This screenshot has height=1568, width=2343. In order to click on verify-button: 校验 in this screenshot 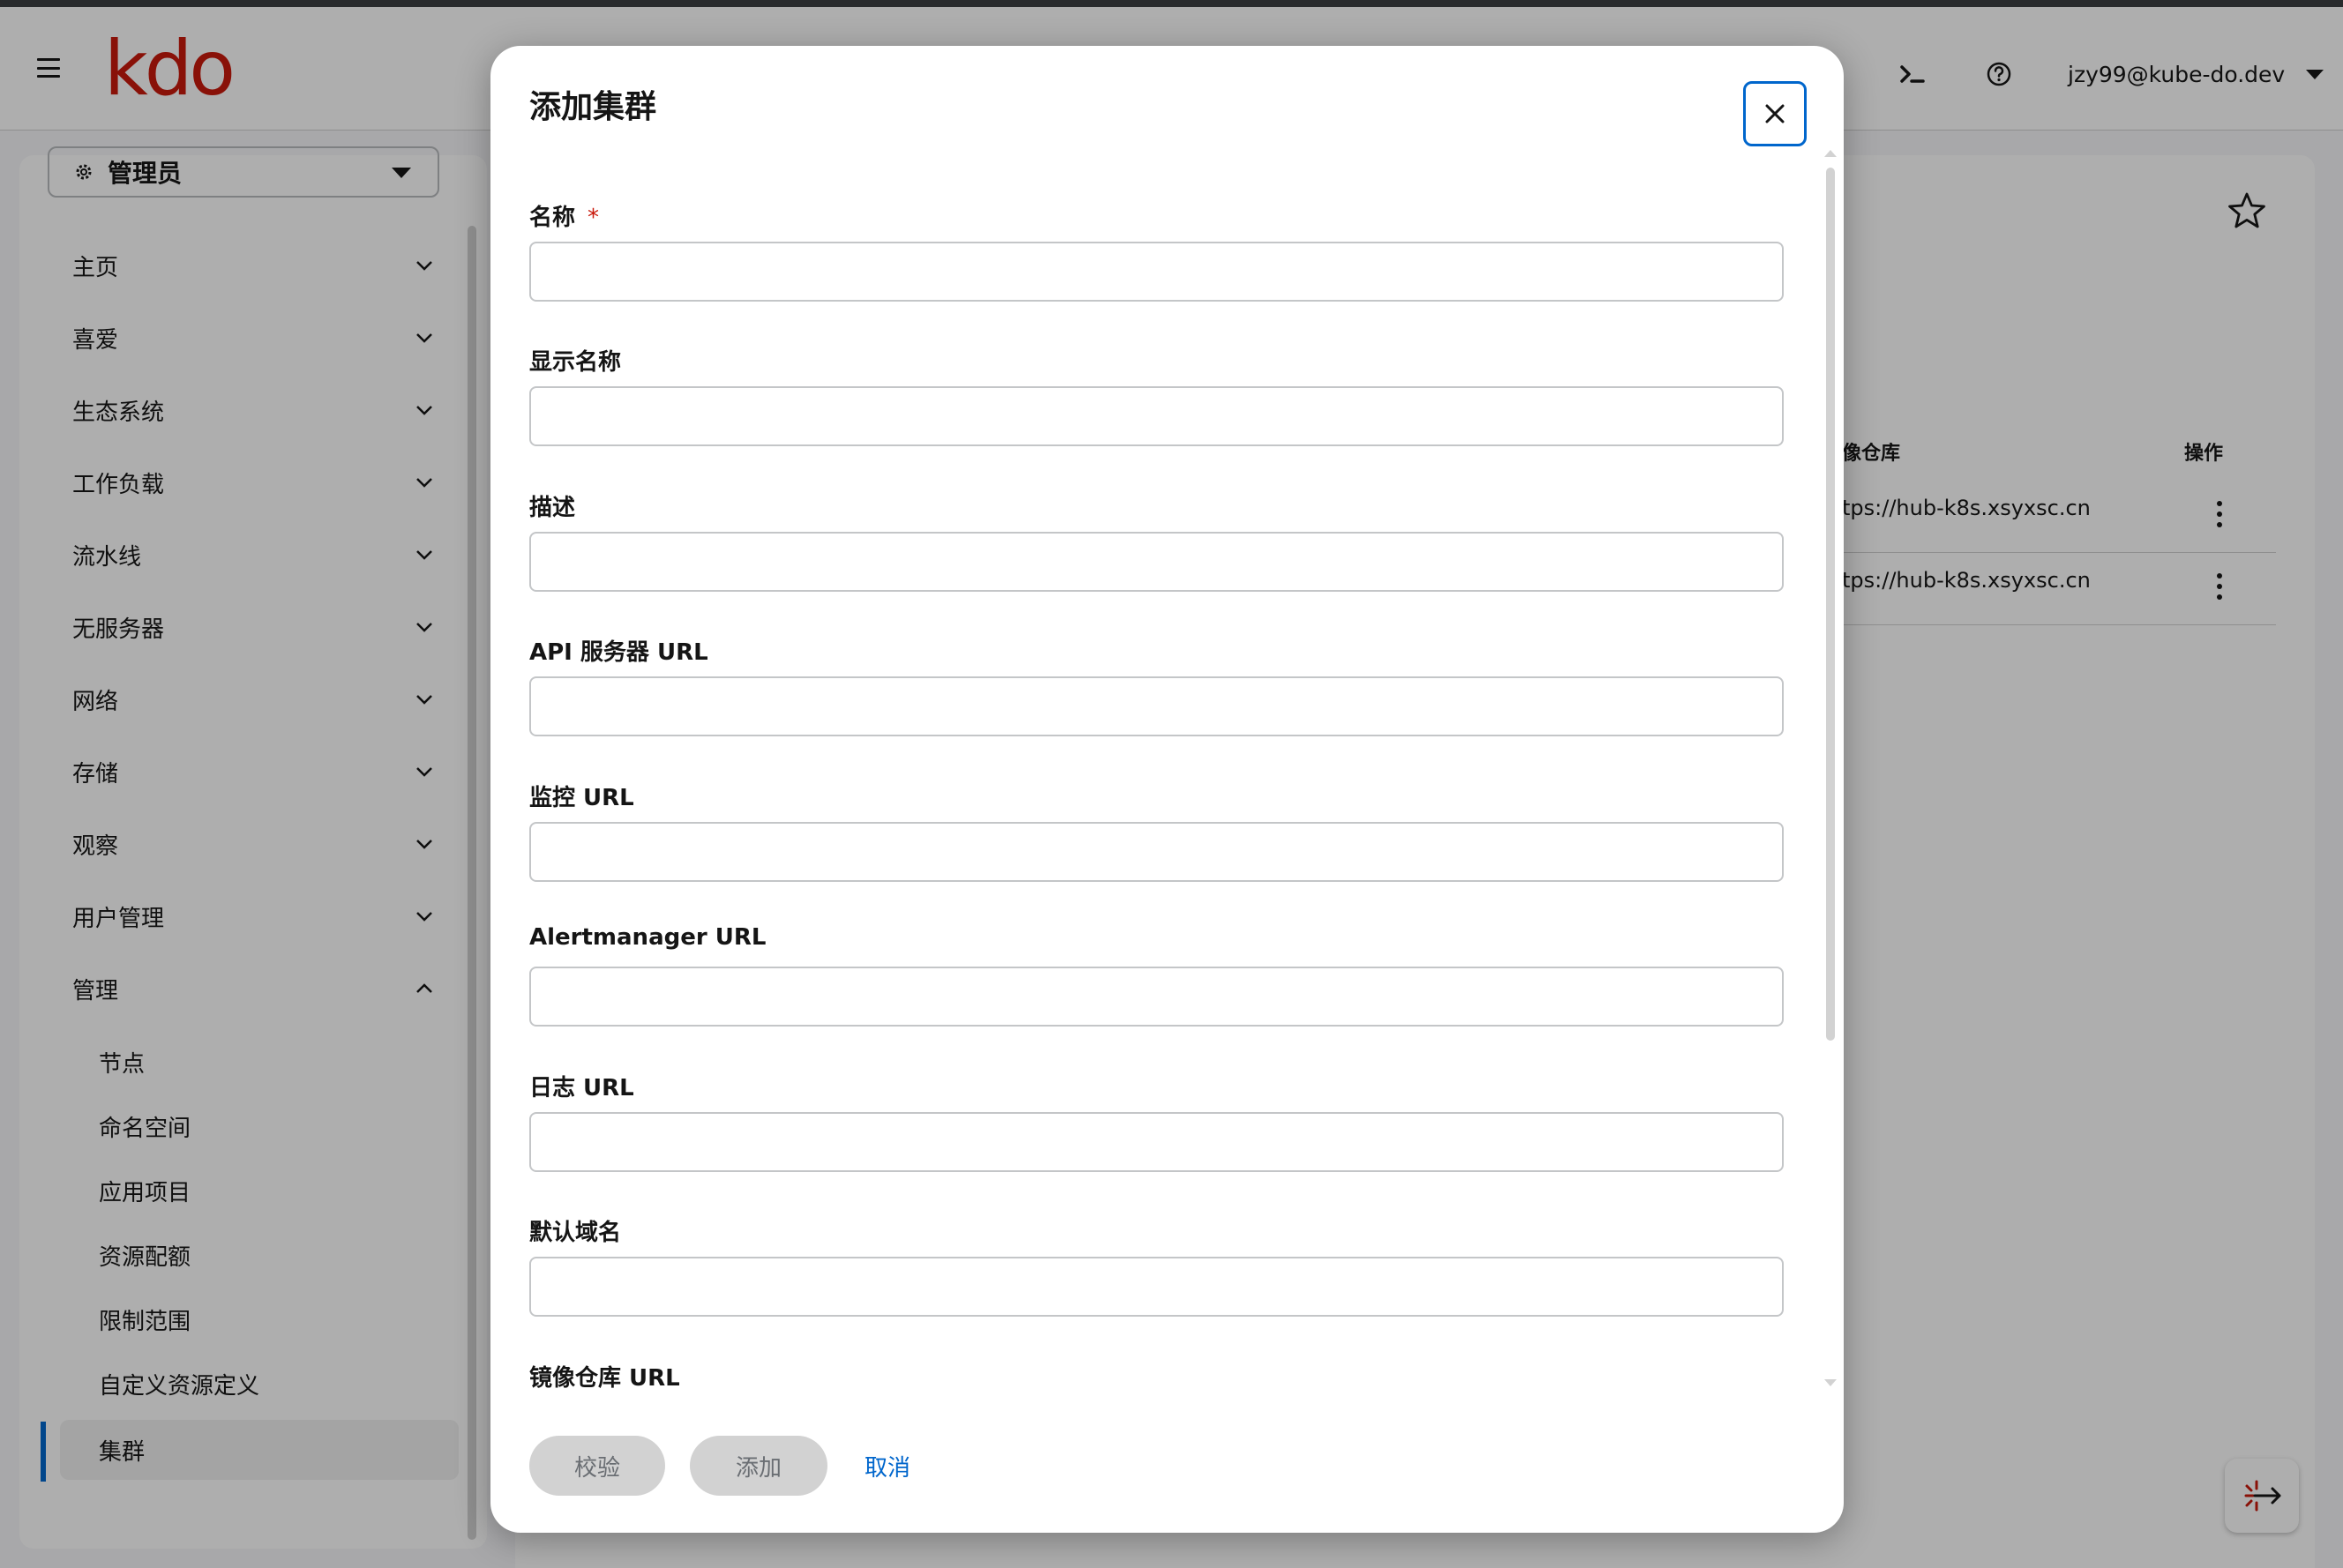, I will do `click(597, 1466)`.